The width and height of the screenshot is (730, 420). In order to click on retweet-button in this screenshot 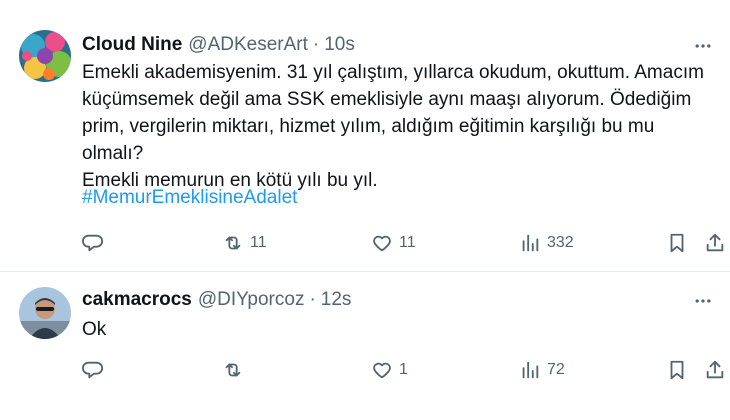, I will do `click(236, 370)`.